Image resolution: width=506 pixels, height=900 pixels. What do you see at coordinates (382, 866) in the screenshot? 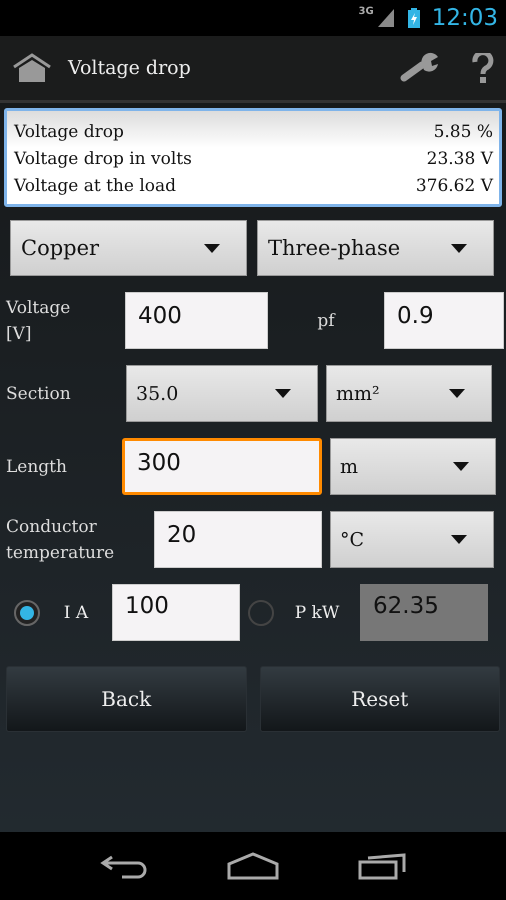
I see `recent-apps-icon` at bounding box center [382, 866].